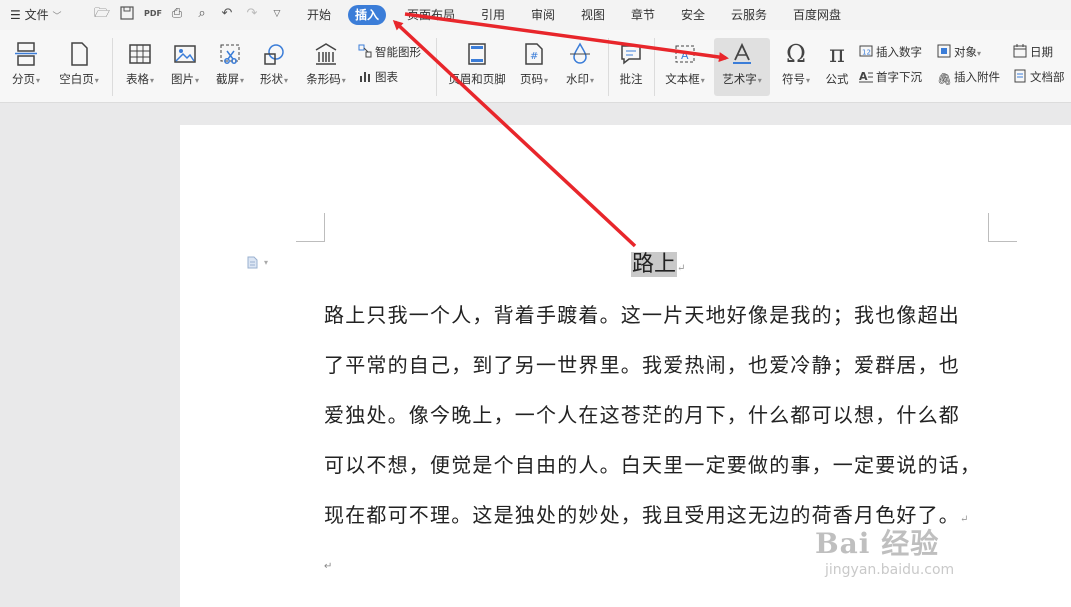  What do you see at coordinates (631, 55) in the screenshot?
I see `comment-icon` at bounding box center [631, 55].